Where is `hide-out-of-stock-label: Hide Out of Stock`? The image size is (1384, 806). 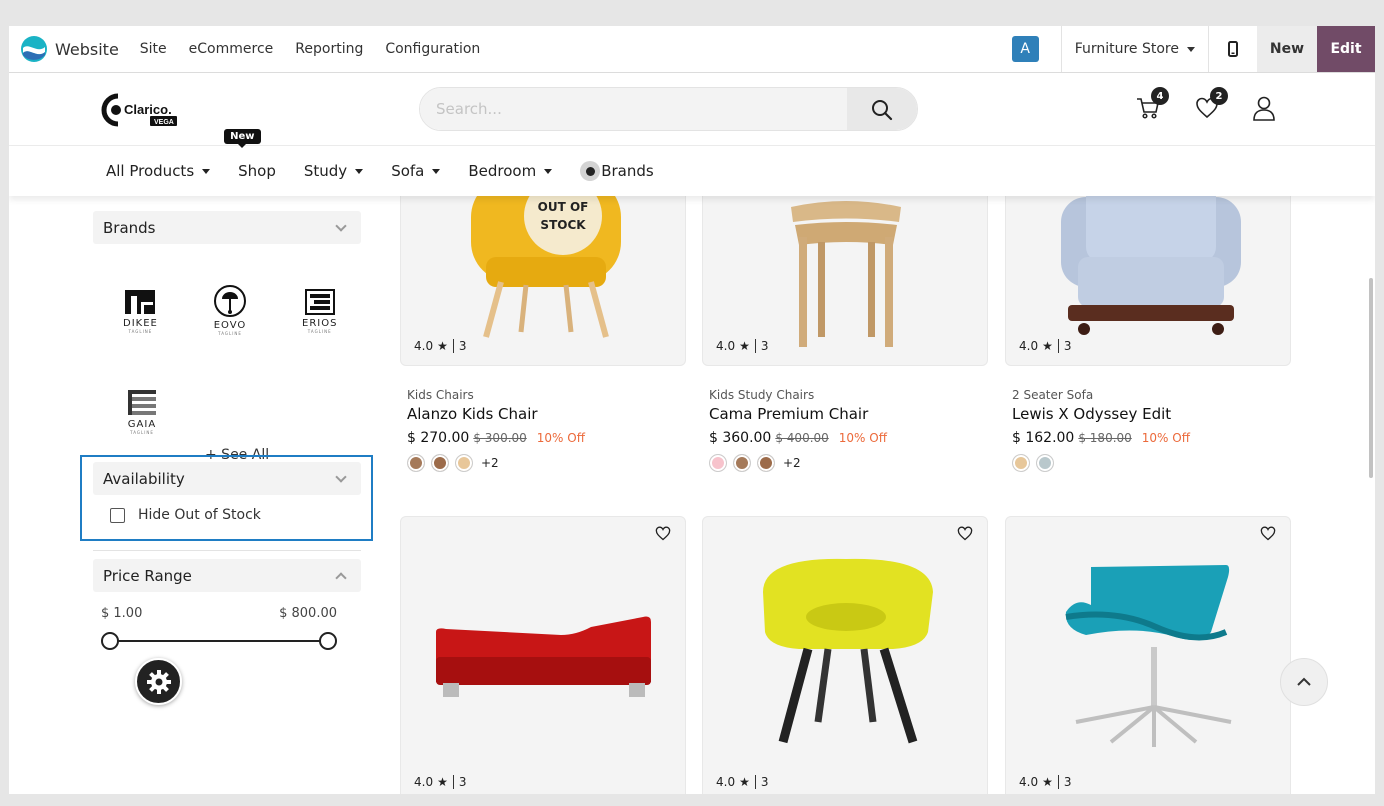
hide-out-of-stock-label: Hide Out of Stock is located at coordinates (199, 515).